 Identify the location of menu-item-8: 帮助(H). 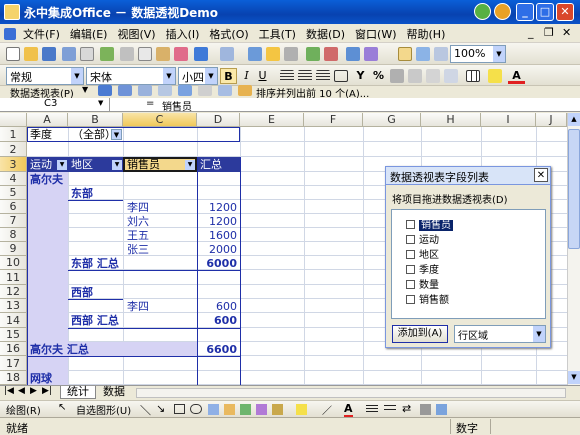
(426, 33).